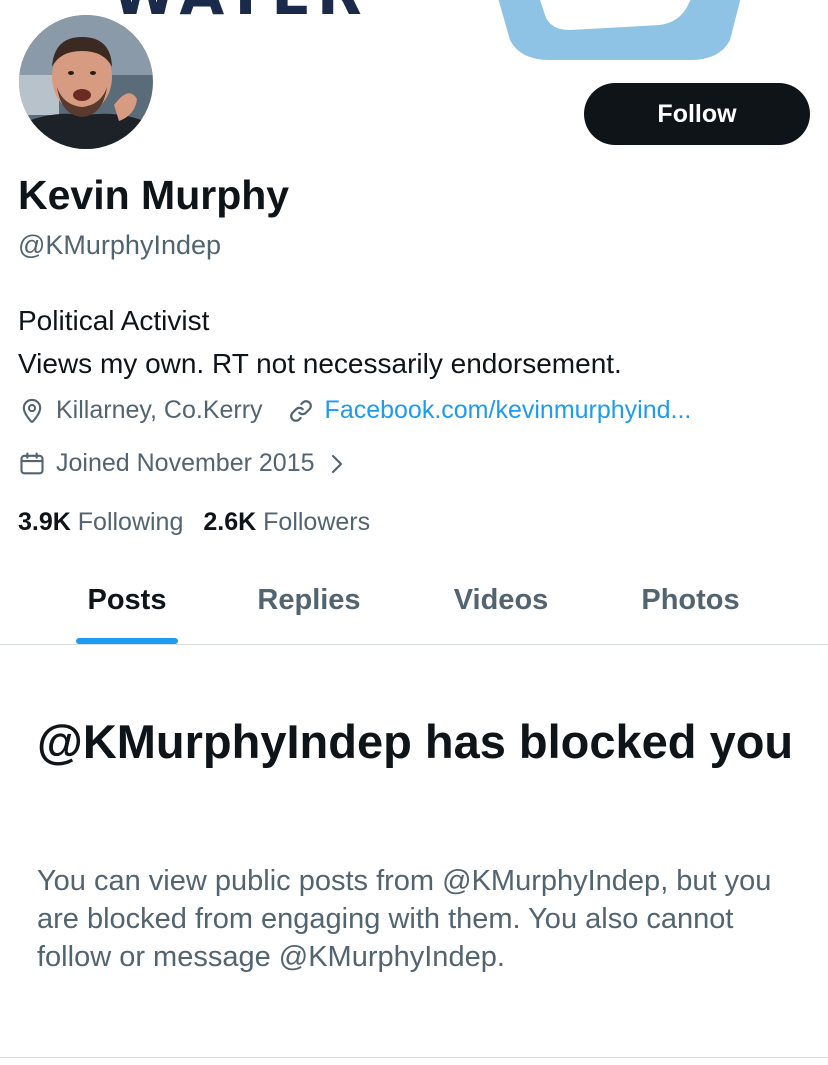  I want to click on profile-handle: @KMurphyIndep, so click(120, 245).